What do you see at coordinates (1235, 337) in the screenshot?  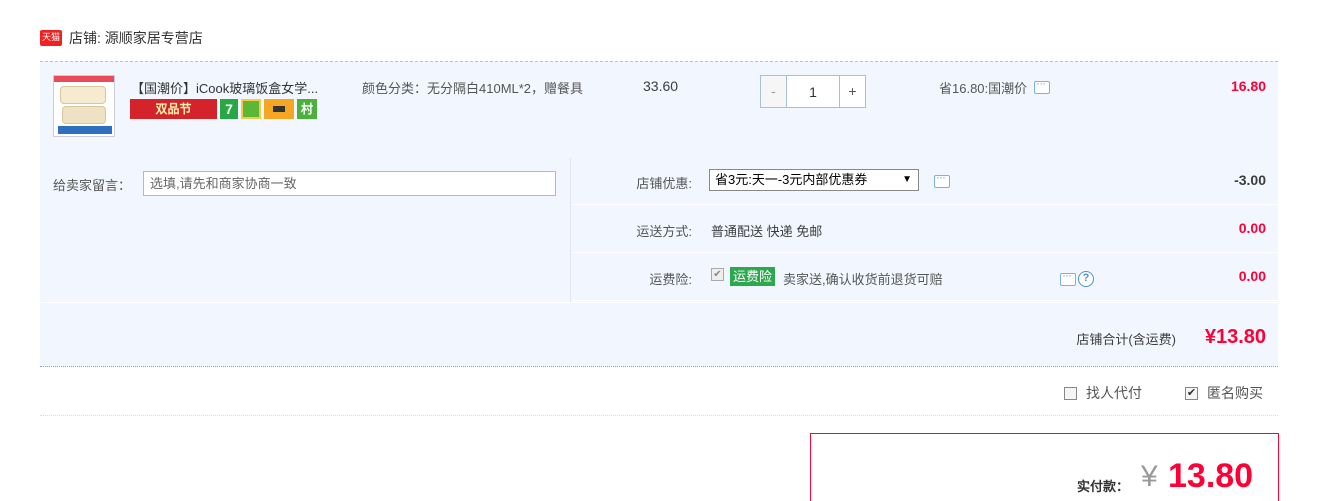 I see `shop-total-value: ¥13.80` at bounding box center [1235, 337].